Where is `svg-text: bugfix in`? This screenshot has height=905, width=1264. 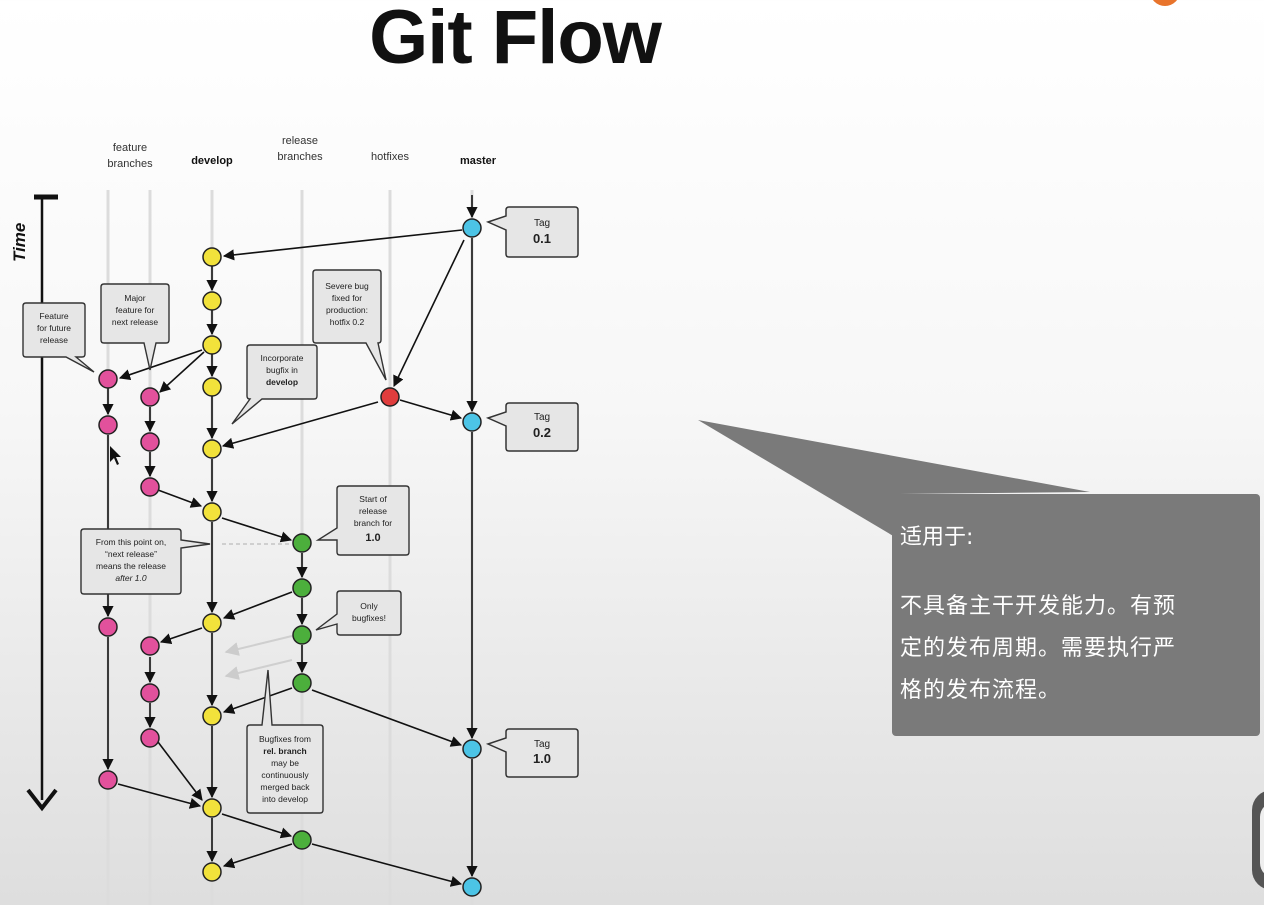
svg-text: bugfix in is located at coordinates (282, 370).